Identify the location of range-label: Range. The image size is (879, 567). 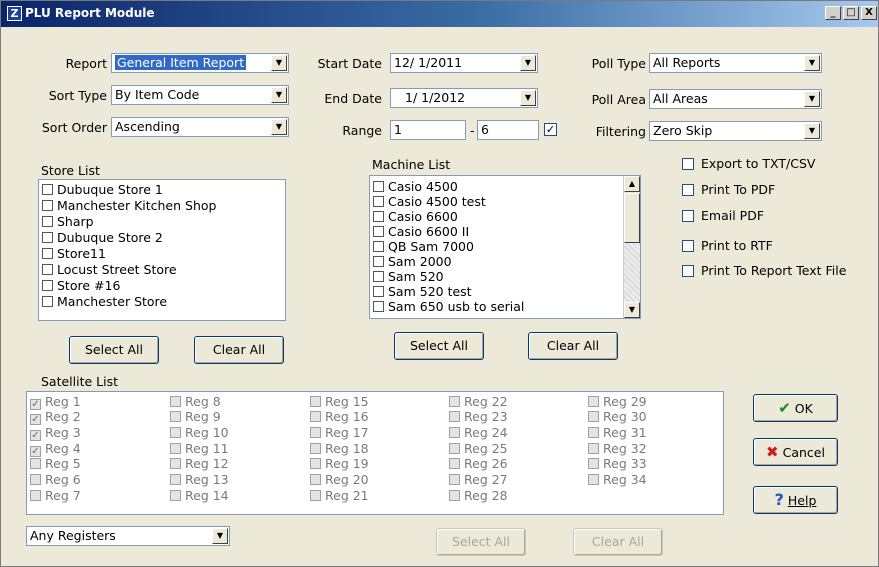
(362, 130).